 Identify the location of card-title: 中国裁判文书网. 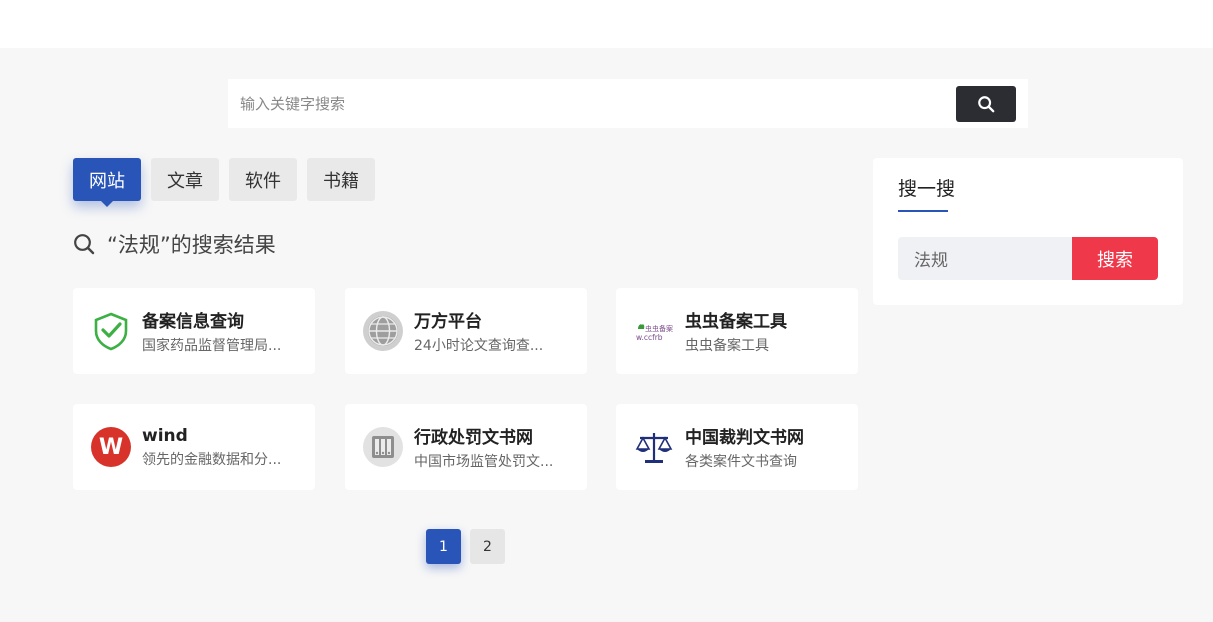
(744, 438).